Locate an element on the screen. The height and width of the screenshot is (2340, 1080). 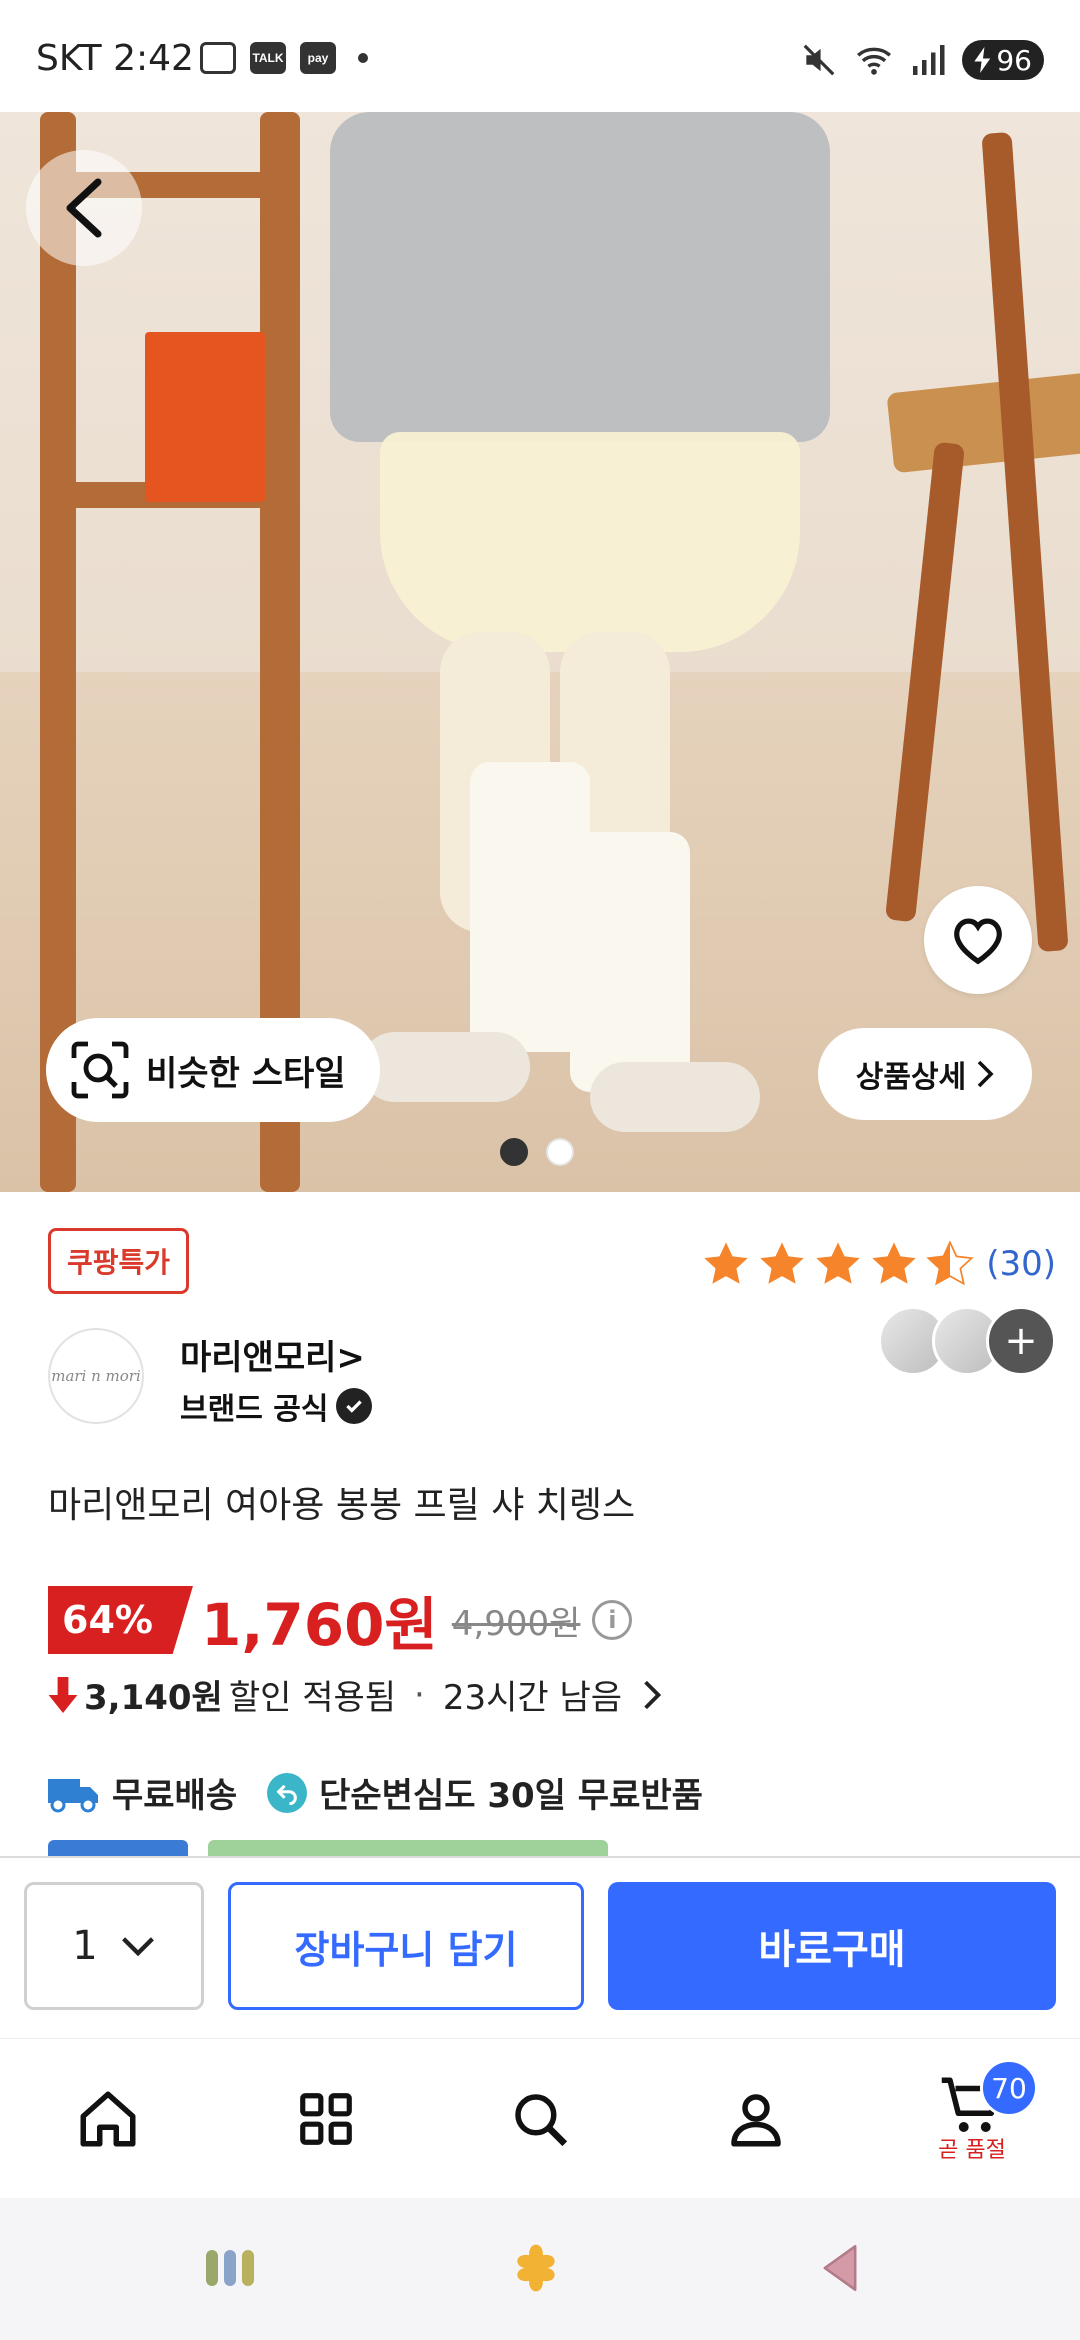
home-icon is located at coordinates (108, 2119).